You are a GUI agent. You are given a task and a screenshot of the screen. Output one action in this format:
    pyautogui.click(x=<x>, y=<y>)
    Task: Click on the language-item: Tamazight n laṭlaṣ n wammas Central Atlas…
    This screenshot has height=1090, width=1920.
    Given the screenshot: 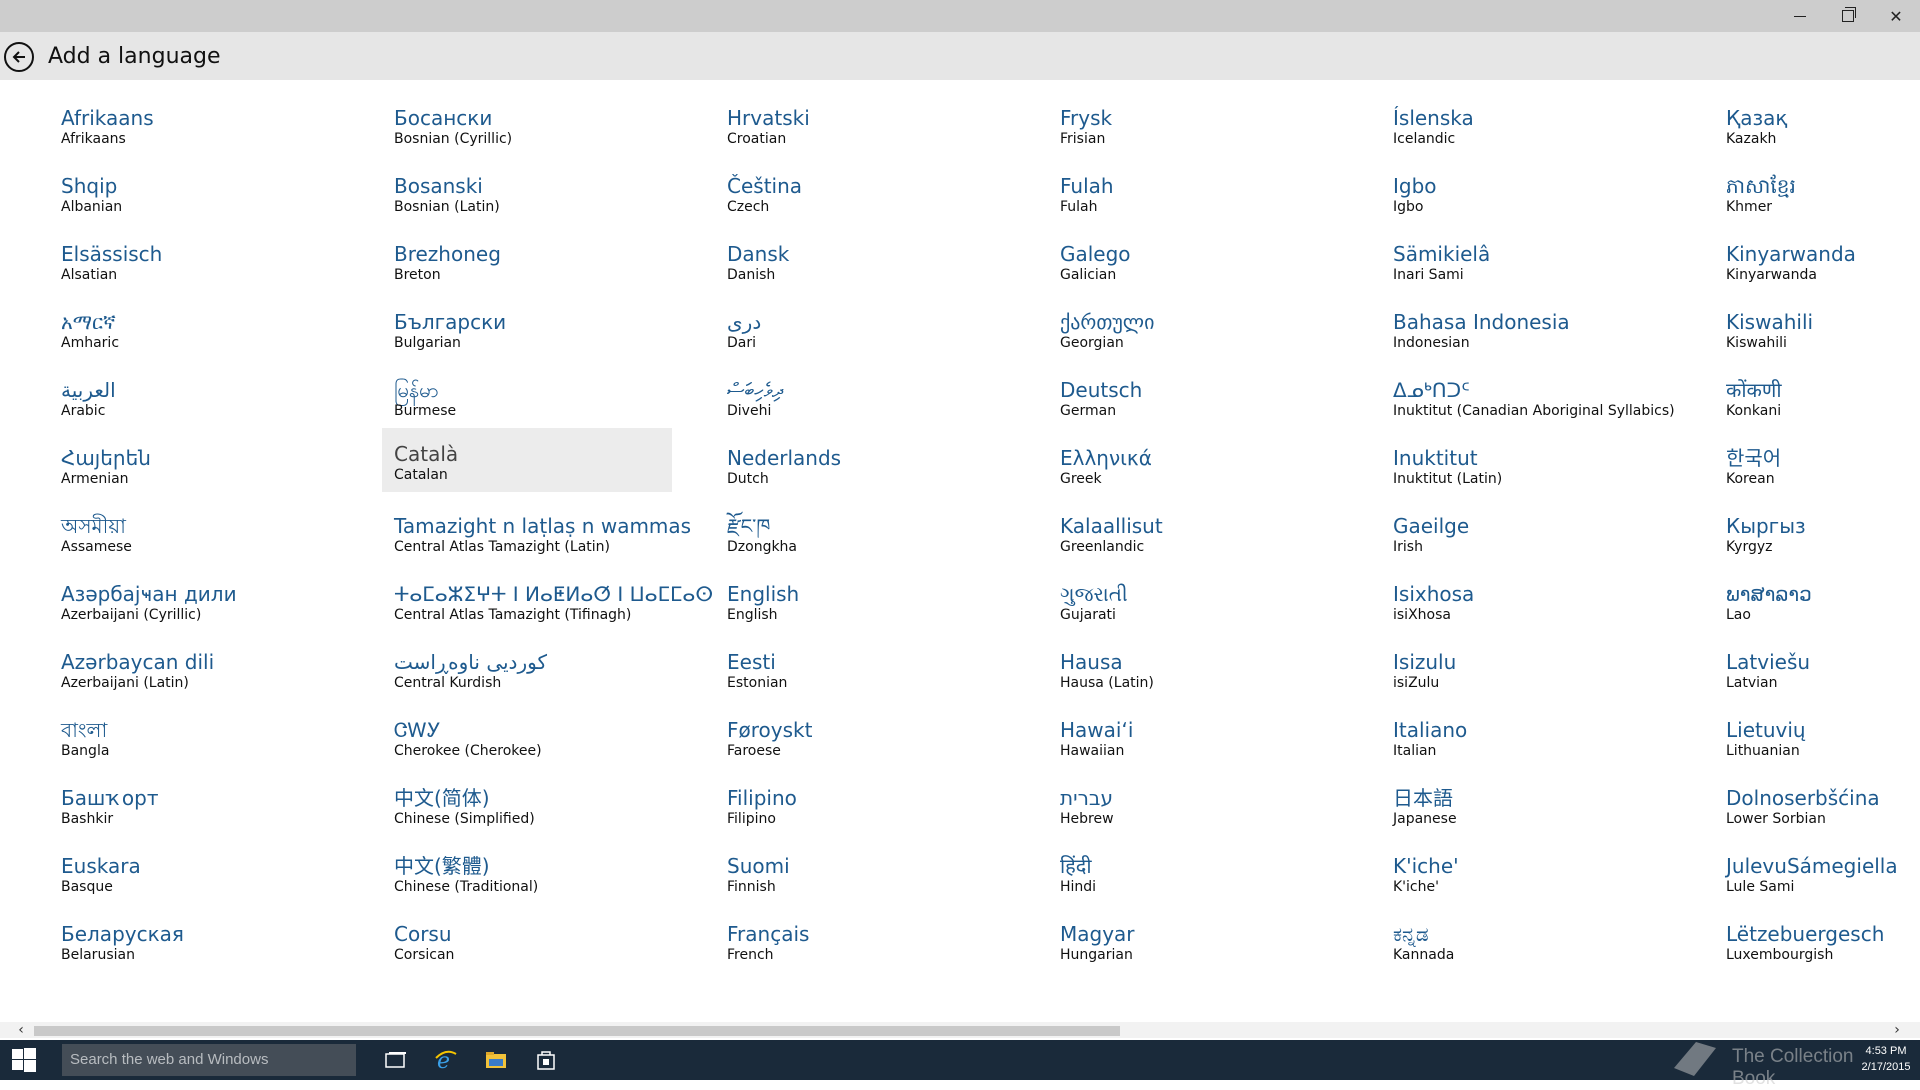 What is the action you would take?
    pyautogui.click(x=542, y=523)
    